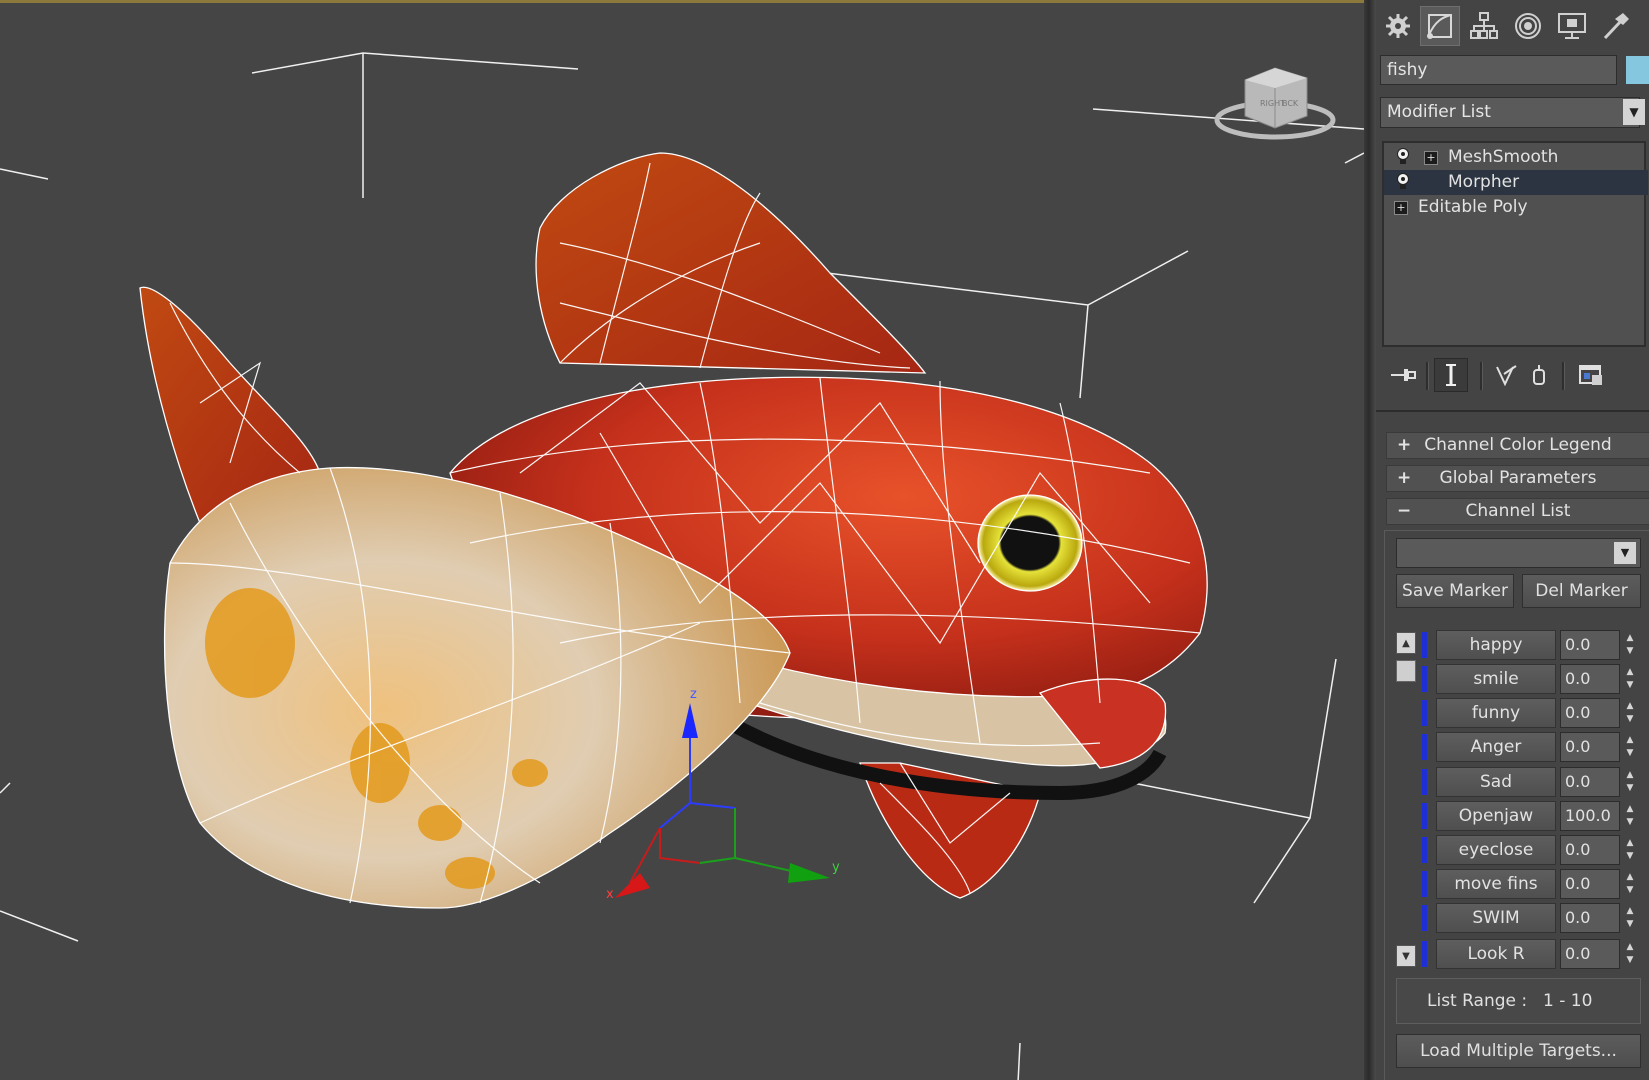 This screenshot has height=1080, width=1649. I want to click on channel-row: Anger 0.0 ▲ ▼, so click(1535, 747).